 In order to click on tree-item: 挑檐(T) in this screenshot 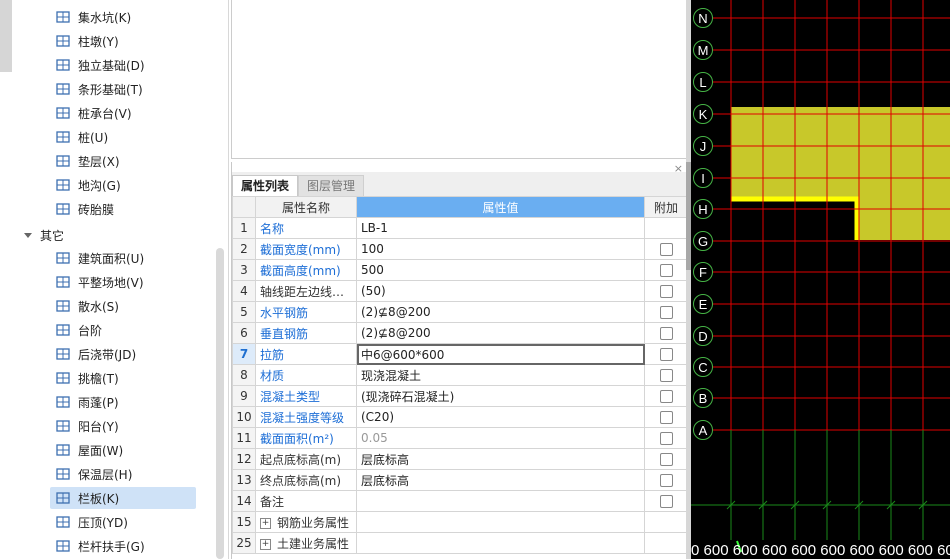, I will do `click(123, 378)`.